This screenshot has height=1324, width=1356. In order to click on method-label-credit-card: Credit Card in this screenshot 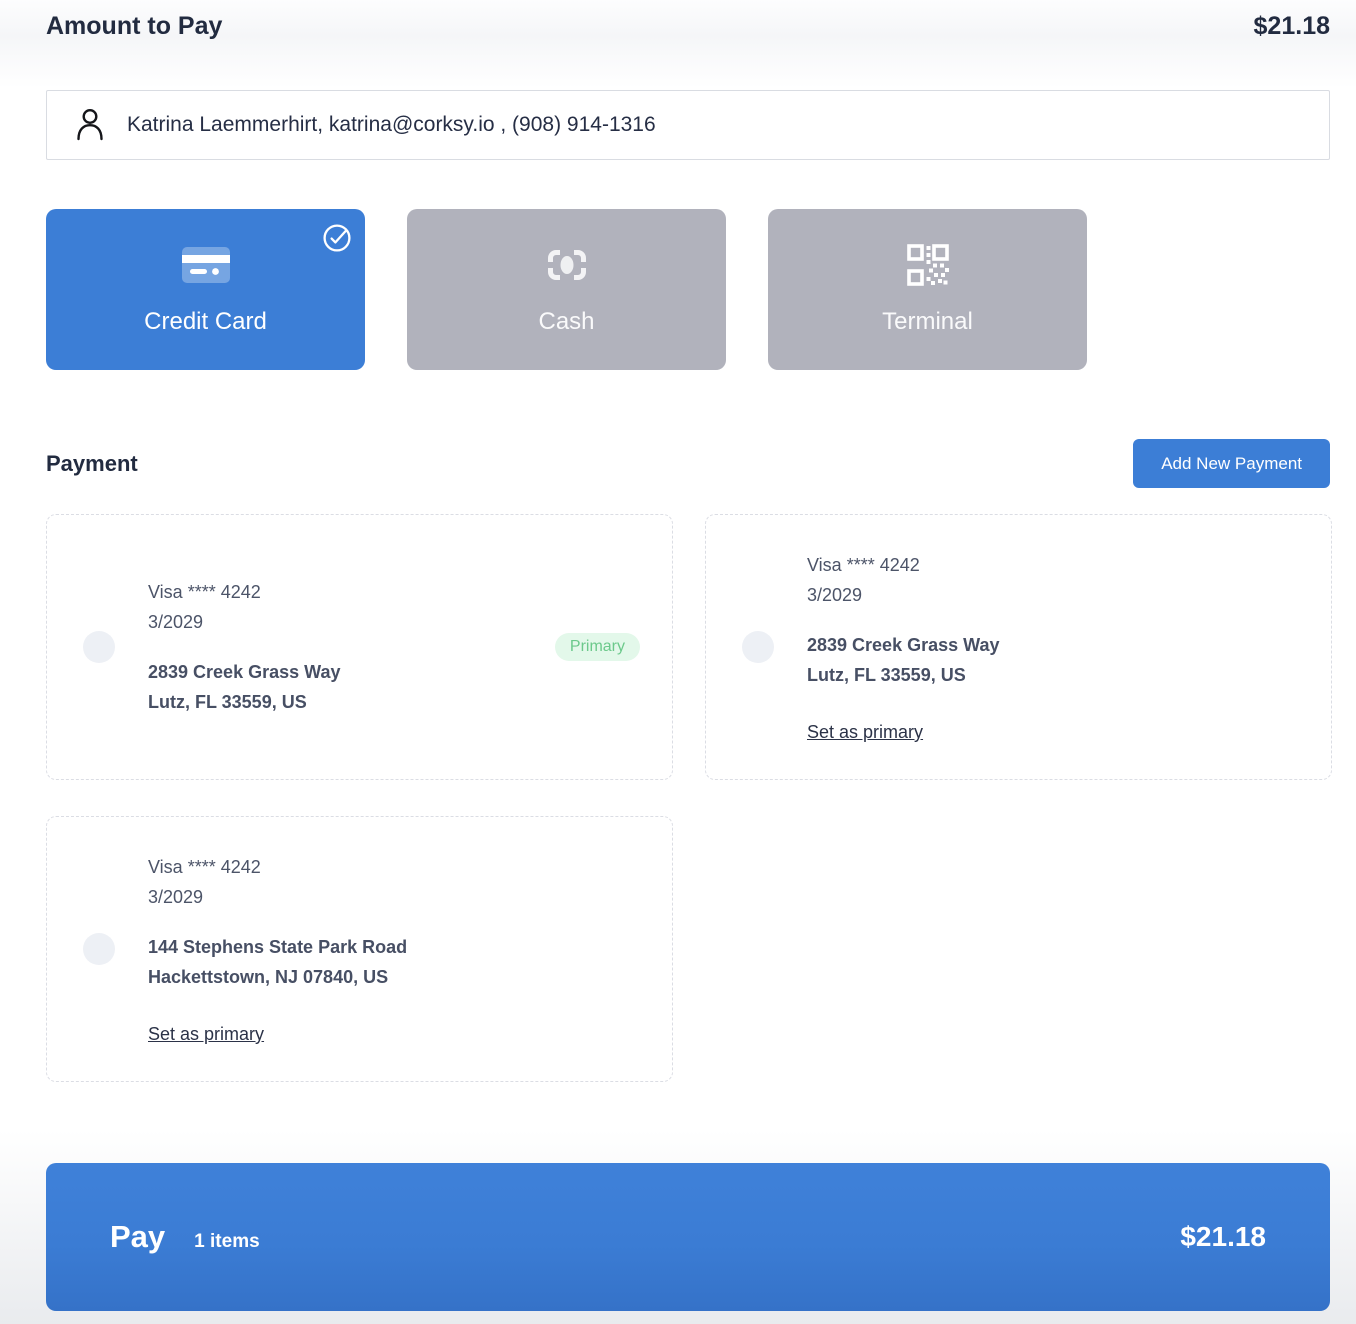, I will do `click(205, 321)`.